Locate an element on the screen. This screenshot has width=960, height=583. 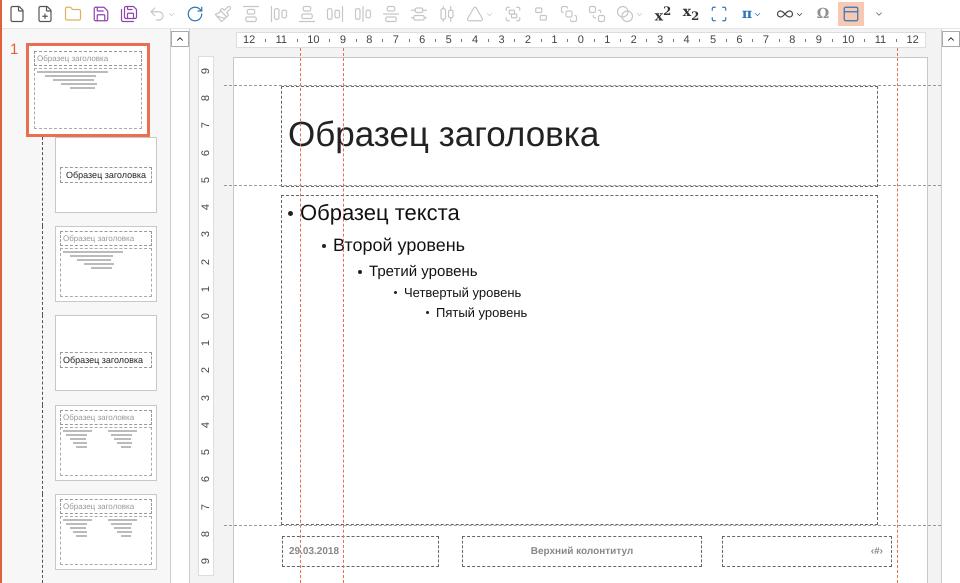
align-center-icon is located at coordinates (363, 14).